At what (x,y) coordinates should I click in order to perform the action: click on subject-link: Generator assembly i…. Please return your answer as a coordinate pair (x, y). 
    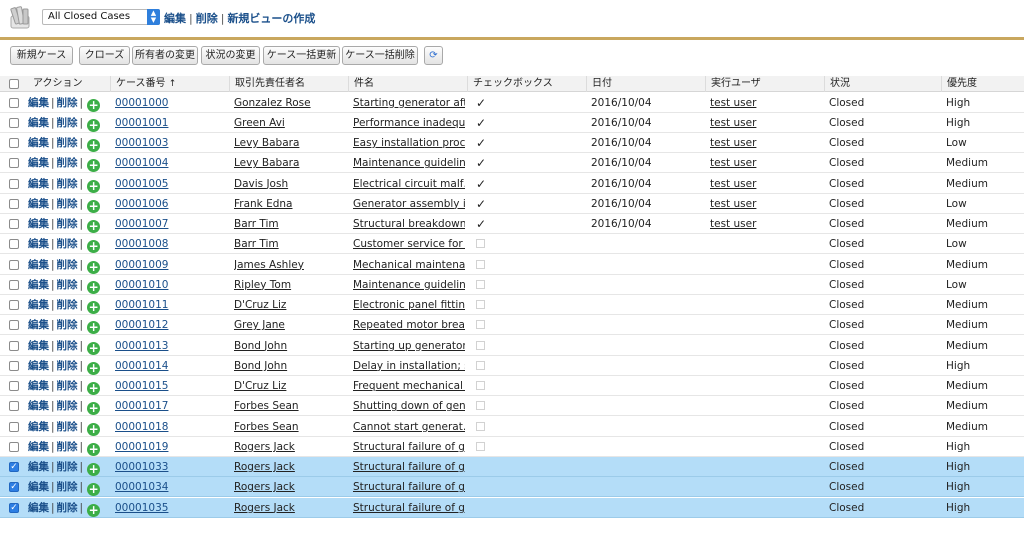
    Looking at the image, I should click on (409, 204).